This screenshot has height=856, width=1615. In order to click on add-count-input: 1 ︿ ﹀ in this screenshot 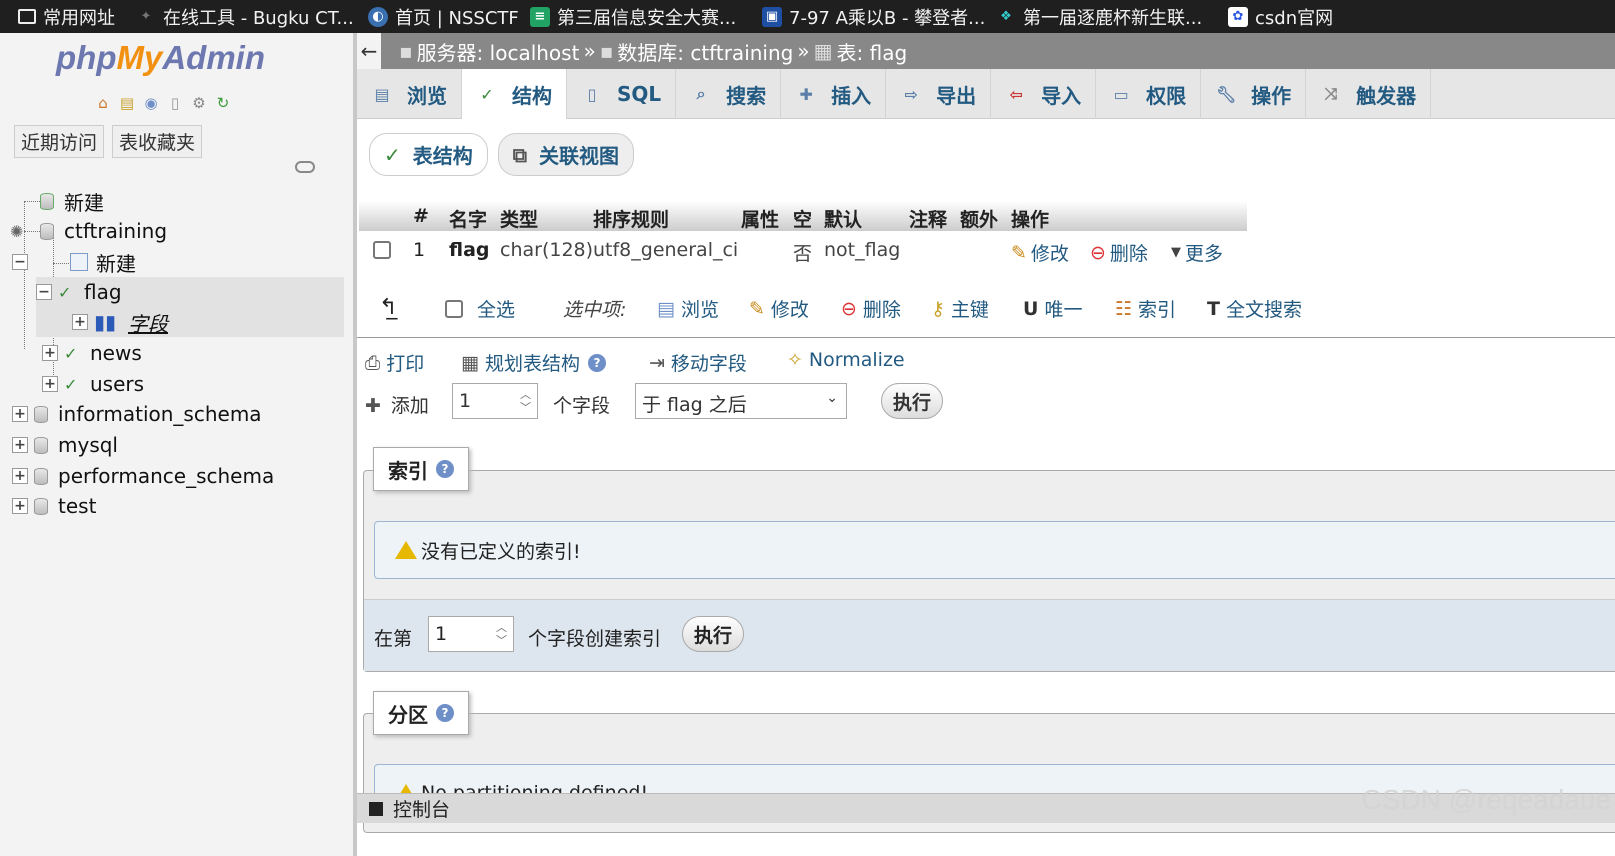, I will do `click(495, 401)`.